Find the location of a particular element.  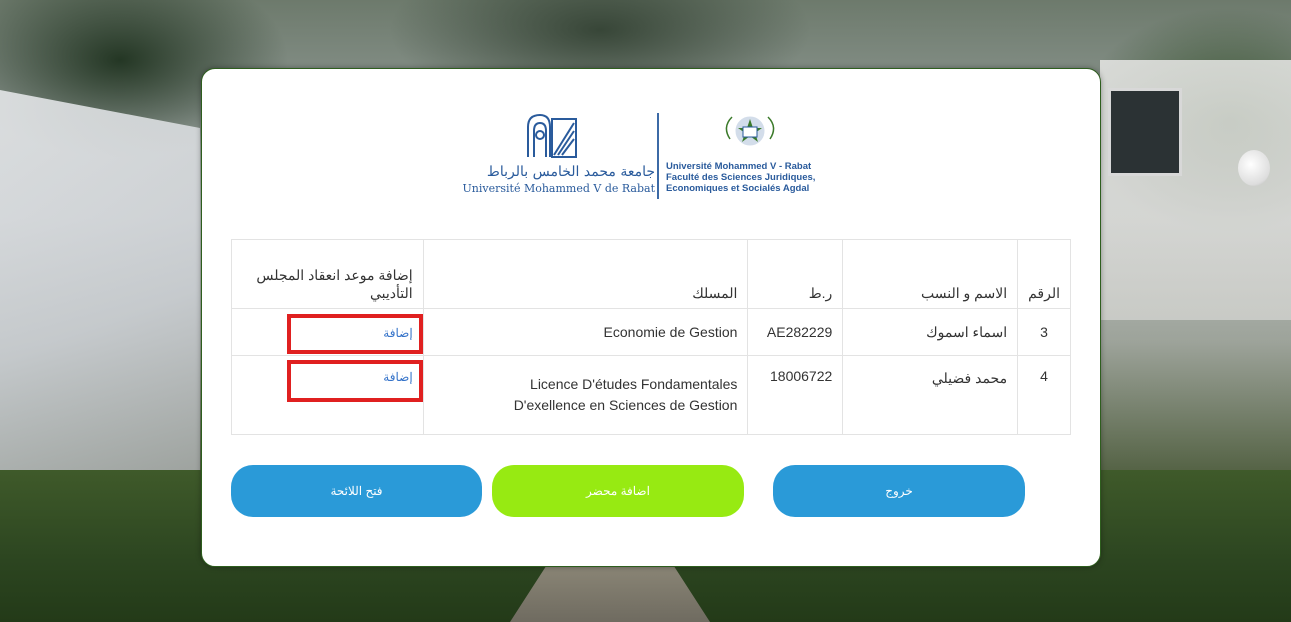

faculty-line-3: Economiques et Socialés Agdal is located at coordinates (738, 188).